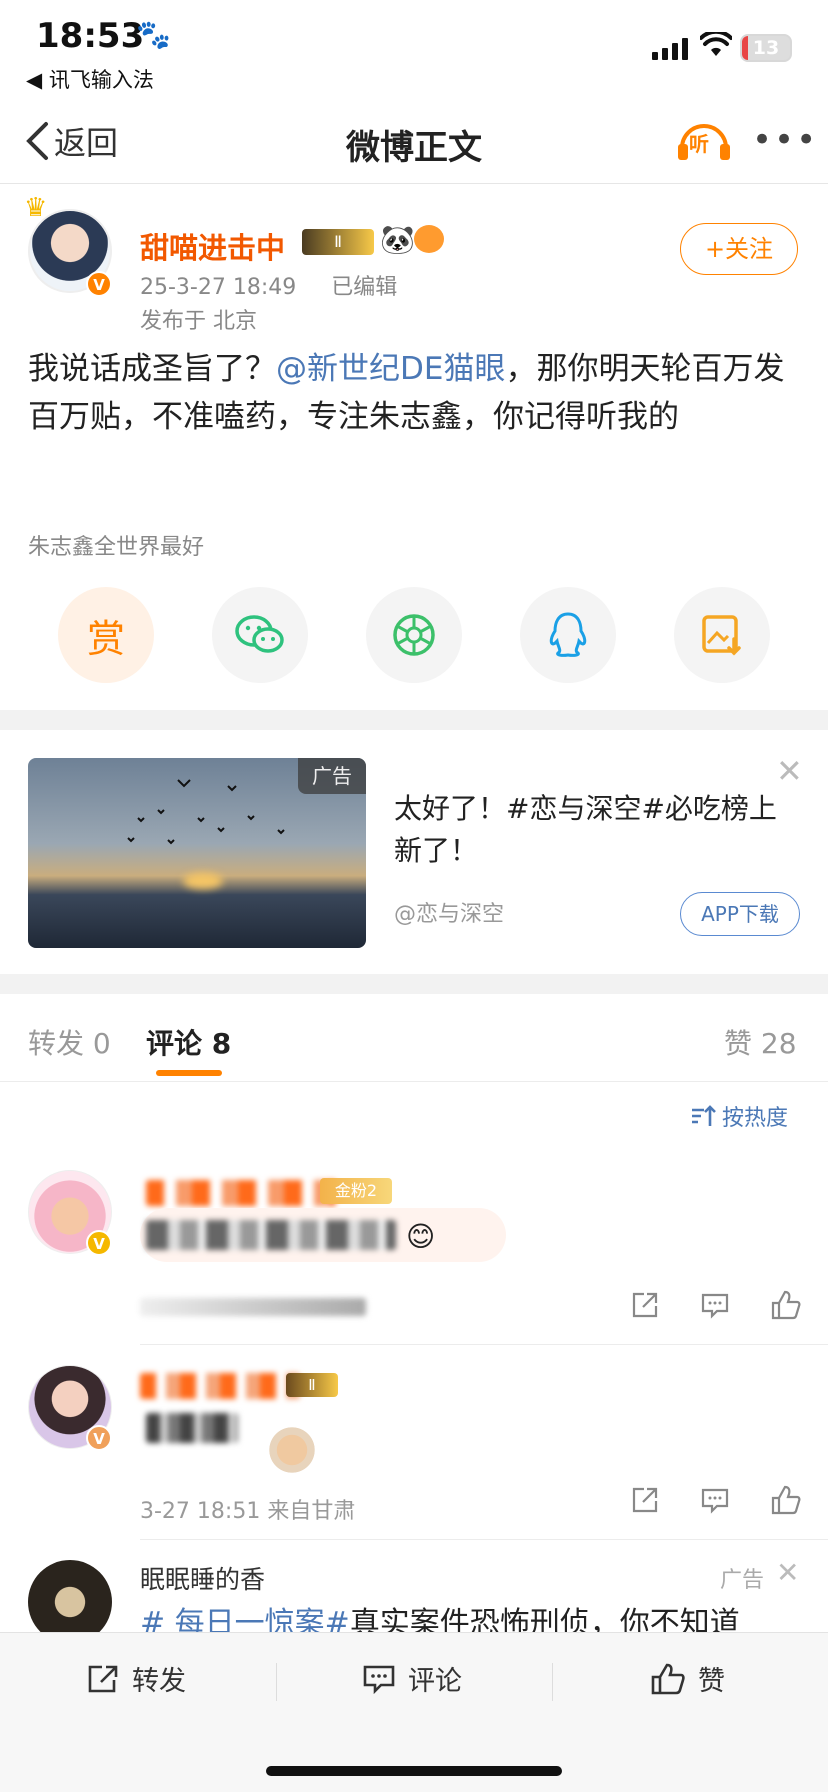 This screenshot has width=828, height=1792. Describe the element at coordinates (414, 1038) in the screenshot. I see `interaction-tabs: 转发 0 评论 8 赞 28` at that location.